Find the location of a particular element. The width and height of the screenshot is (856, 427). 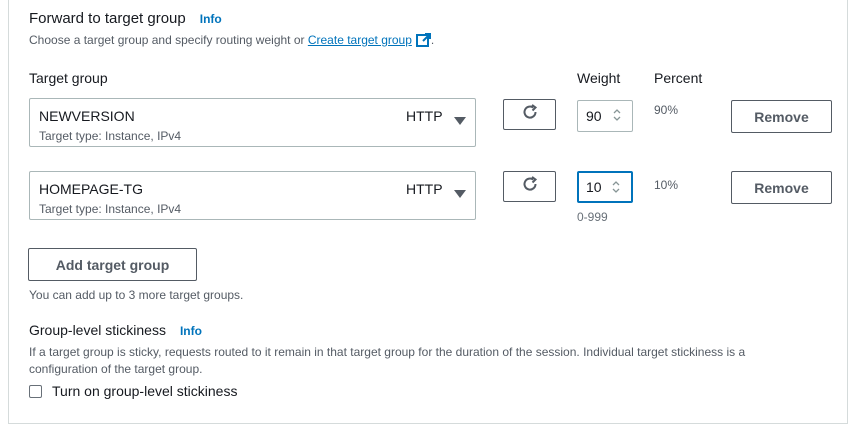

stickiness-description-line2: configuration of the target group. is located at coordinates (116, 369).